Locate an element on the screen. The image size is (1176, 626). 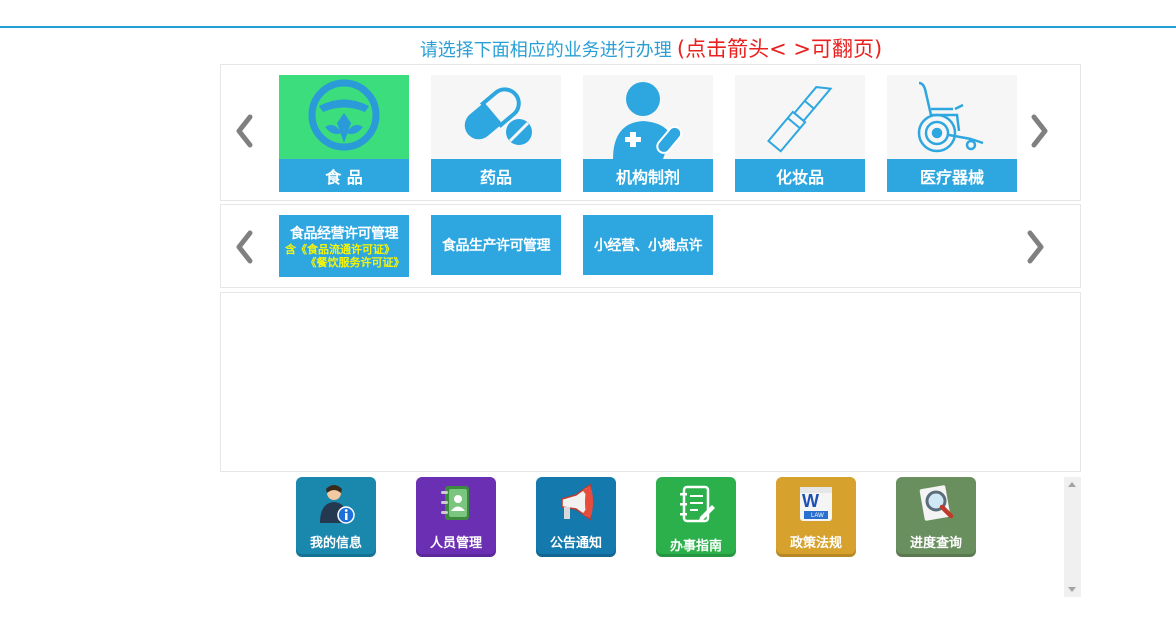
subcategory-note: 含《食品流通许可证》 is located at coordinates (340, 249).